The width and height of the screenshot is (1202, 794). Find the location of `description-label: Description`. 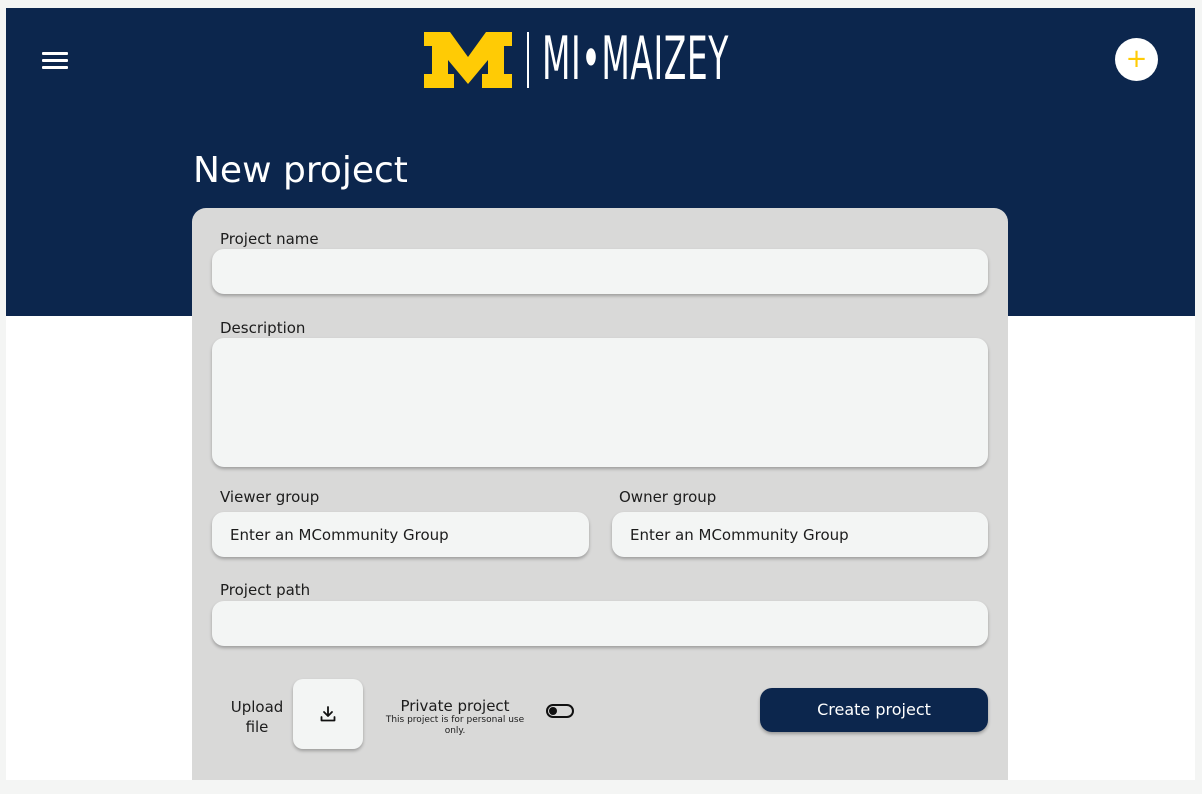

description-label: Description is located at coordinates (263, 328).